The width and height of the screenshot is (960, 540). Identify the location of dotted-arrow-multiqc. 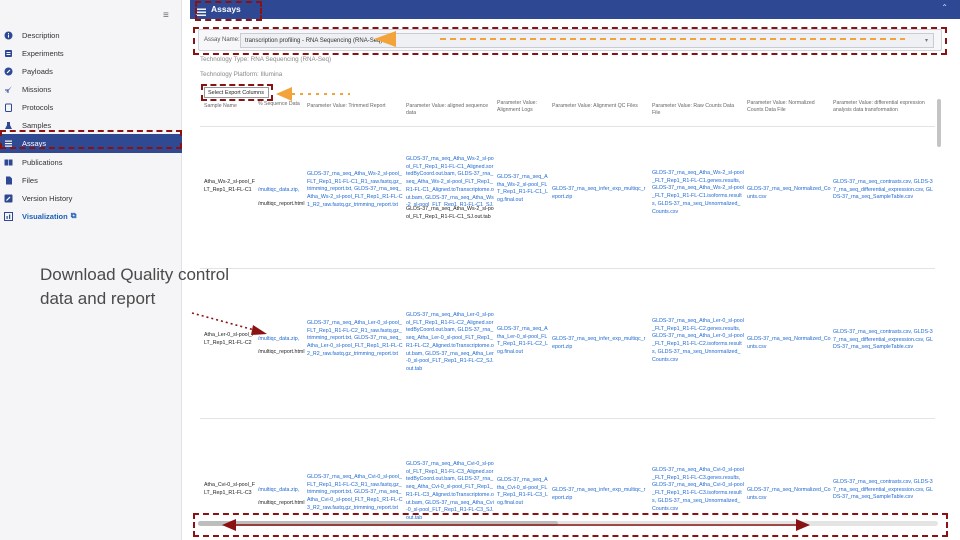
(229, 323).